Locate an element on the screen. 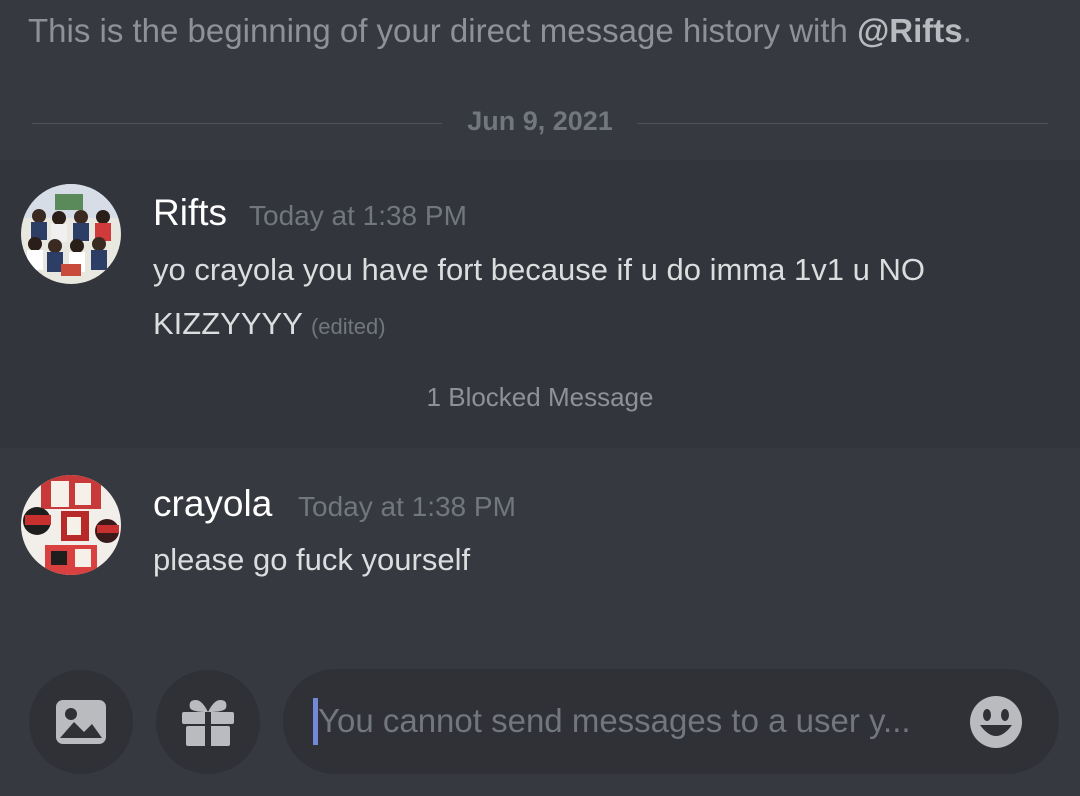 Image resolution: width=1080 pixels, height=796 pixels. message-content-line: please go fuck yourself is located at coordinates (312, 559).